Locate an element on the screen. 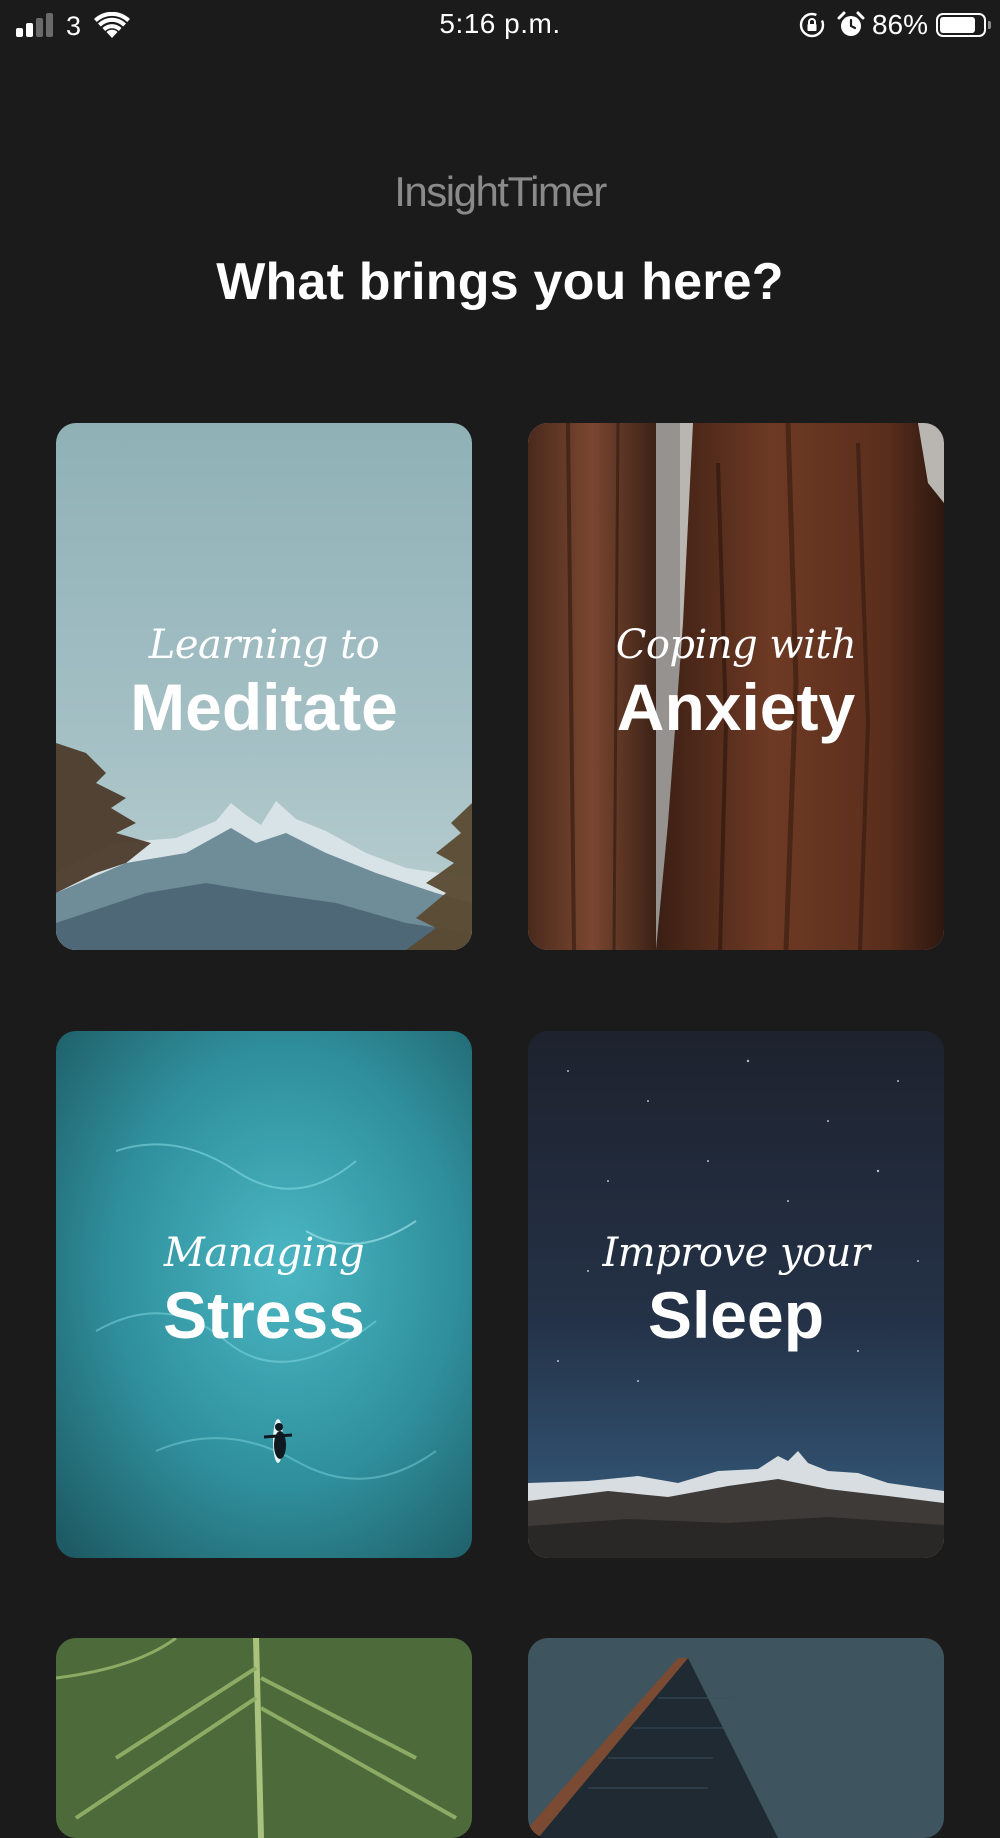  card-title: Stress is located at coordinates (264, 1315).